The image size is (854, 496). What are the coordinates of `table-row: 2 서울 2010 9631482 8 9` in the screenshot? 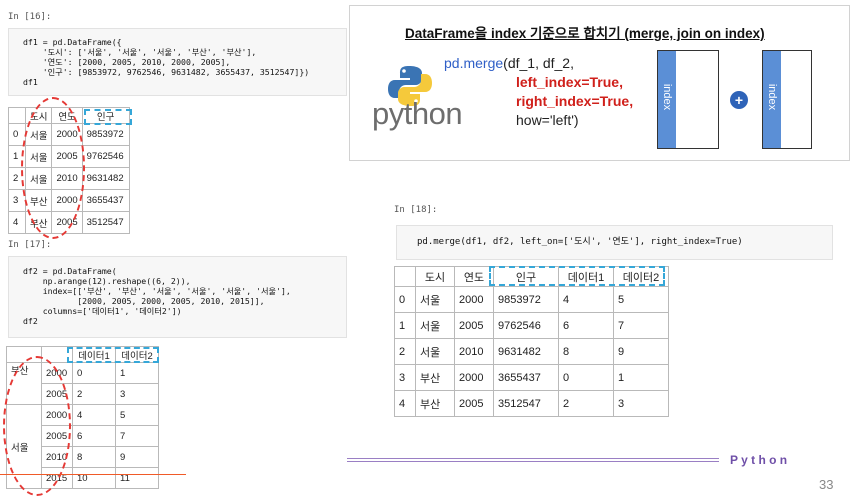 It's located at (531, 351).